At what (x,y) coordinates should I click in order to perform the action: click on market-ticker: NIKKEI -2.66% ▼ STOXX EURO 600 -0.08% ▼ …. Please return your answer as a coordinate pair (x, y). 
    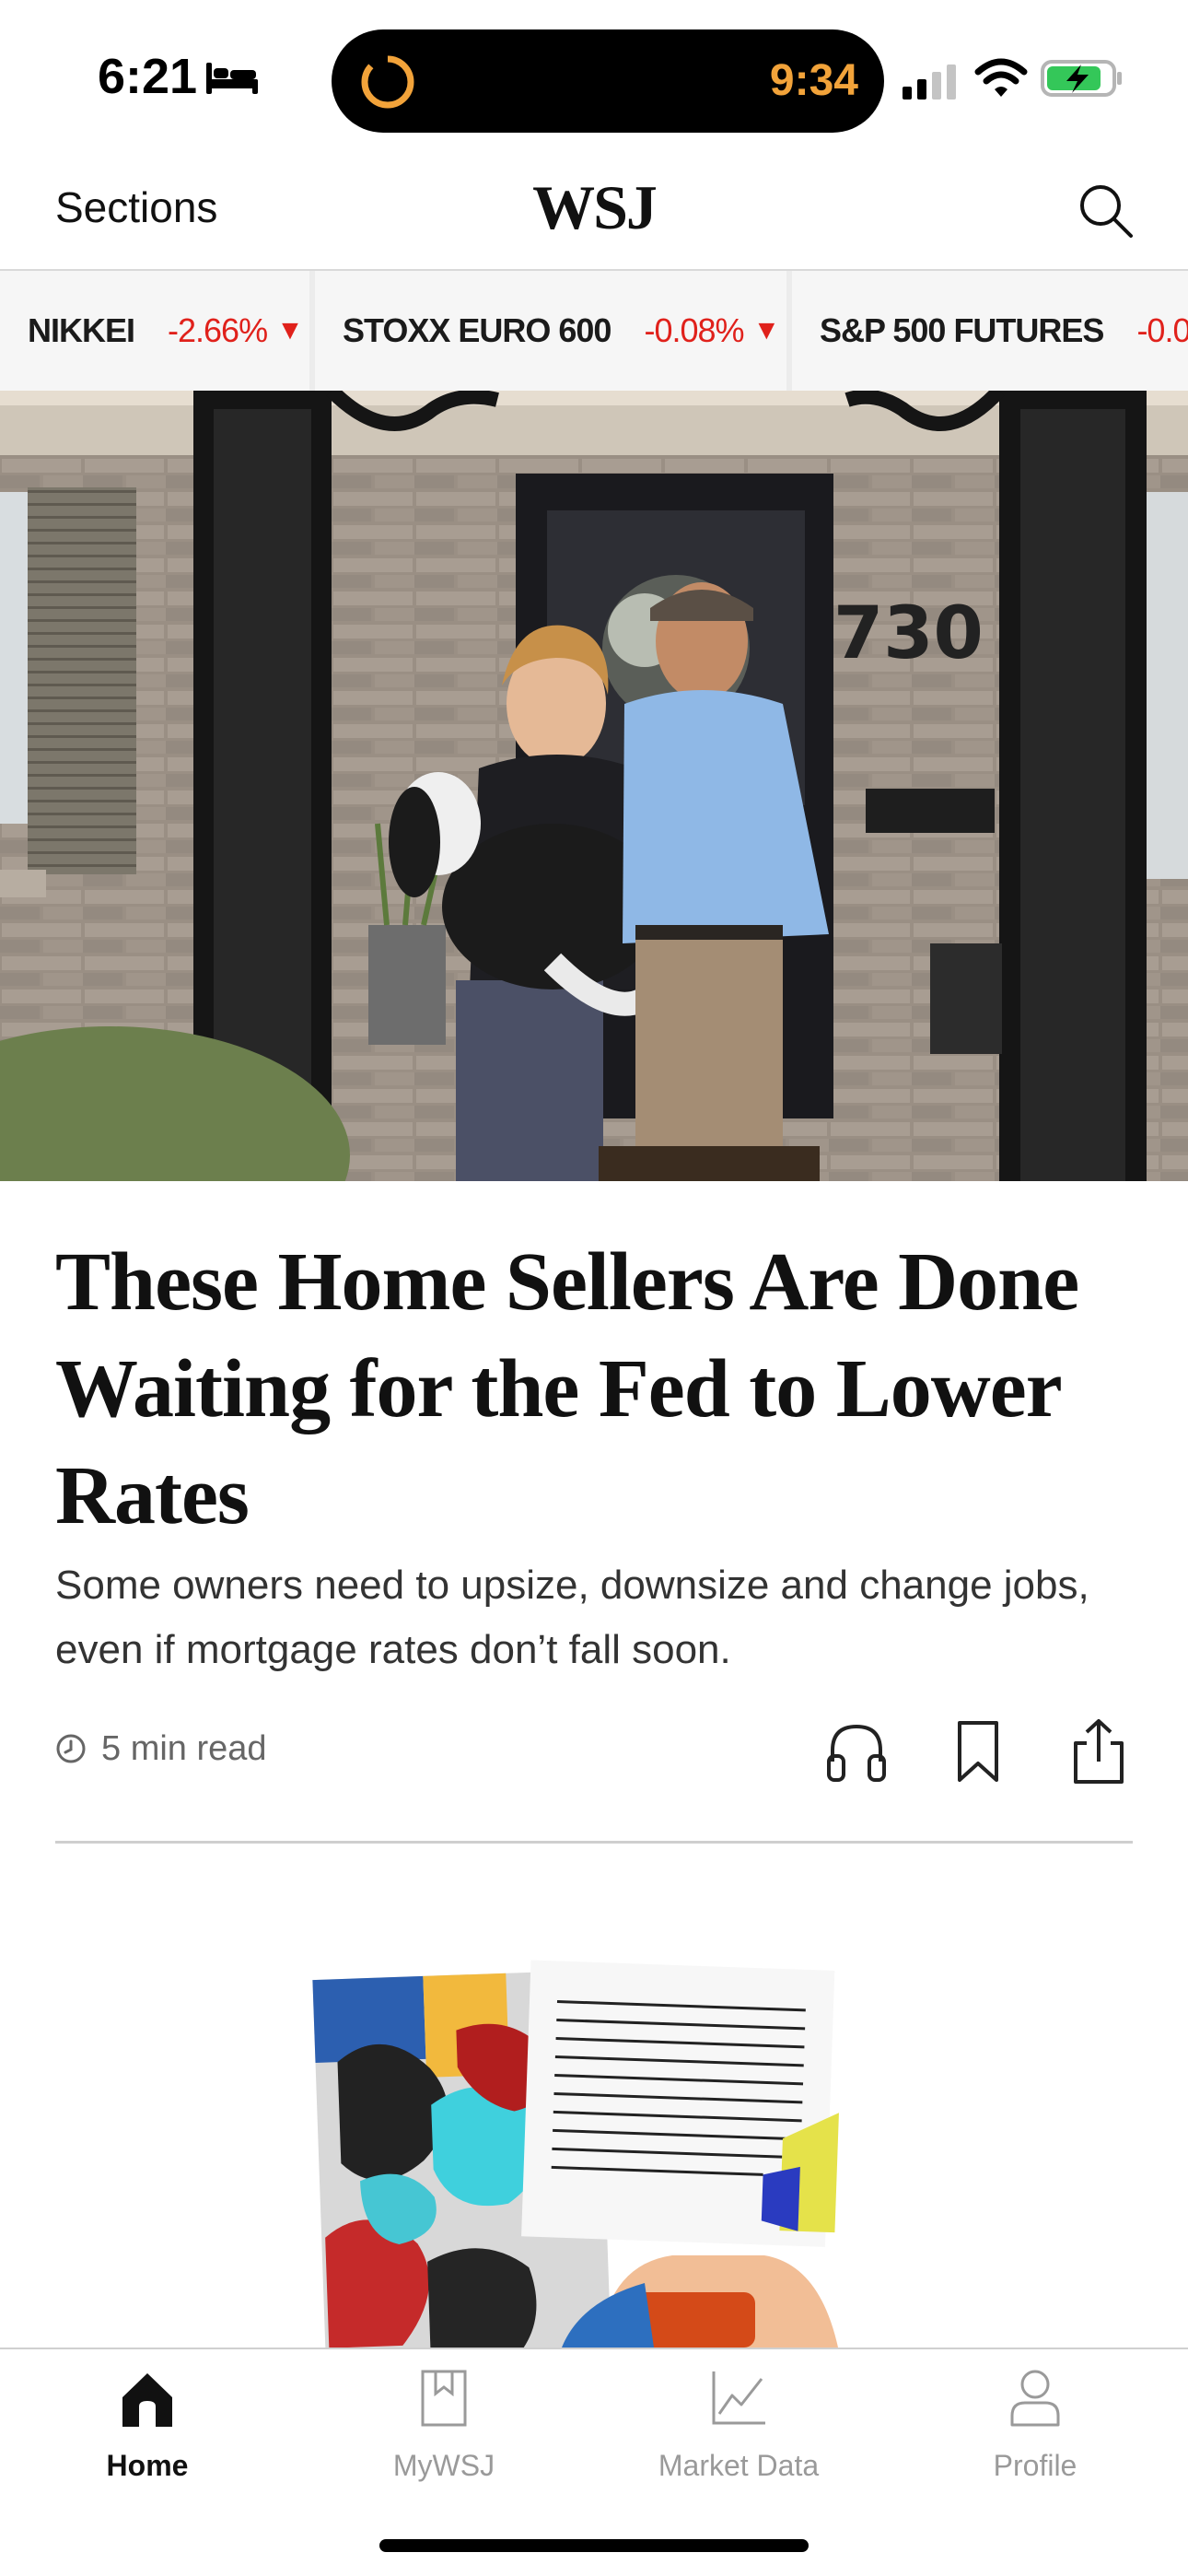
    Looking at the image, I should click on (594, 331).